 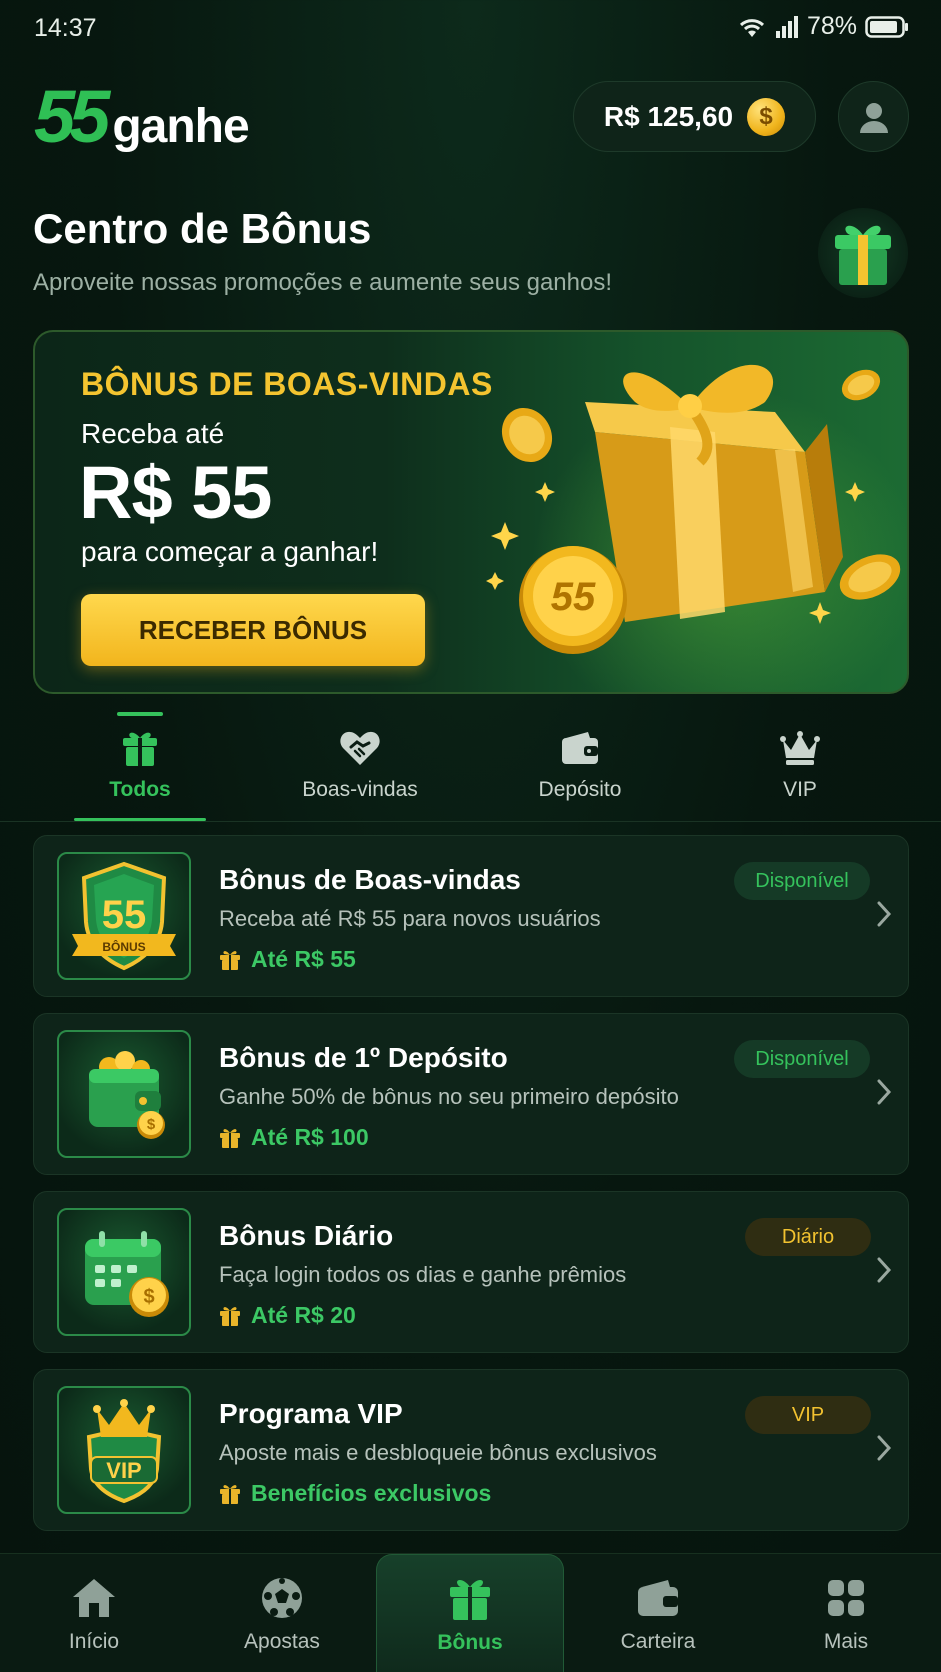 I want to click on nav-inicio: Início, so click(x=94, y=1613).